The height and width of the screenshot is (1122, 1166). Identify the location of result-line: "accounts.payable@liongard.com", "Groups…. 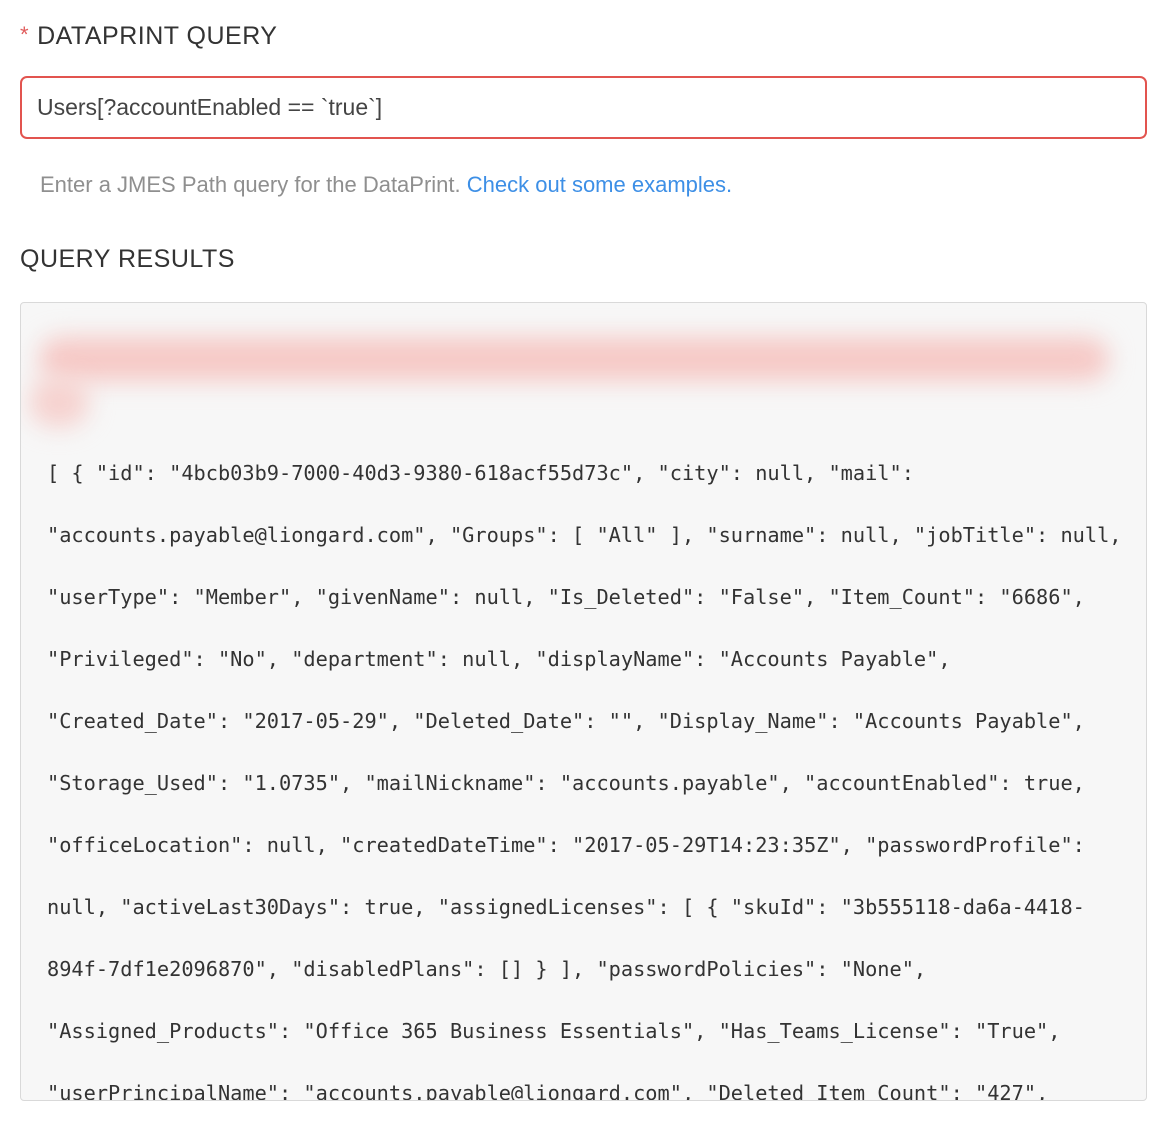
(584, 535).